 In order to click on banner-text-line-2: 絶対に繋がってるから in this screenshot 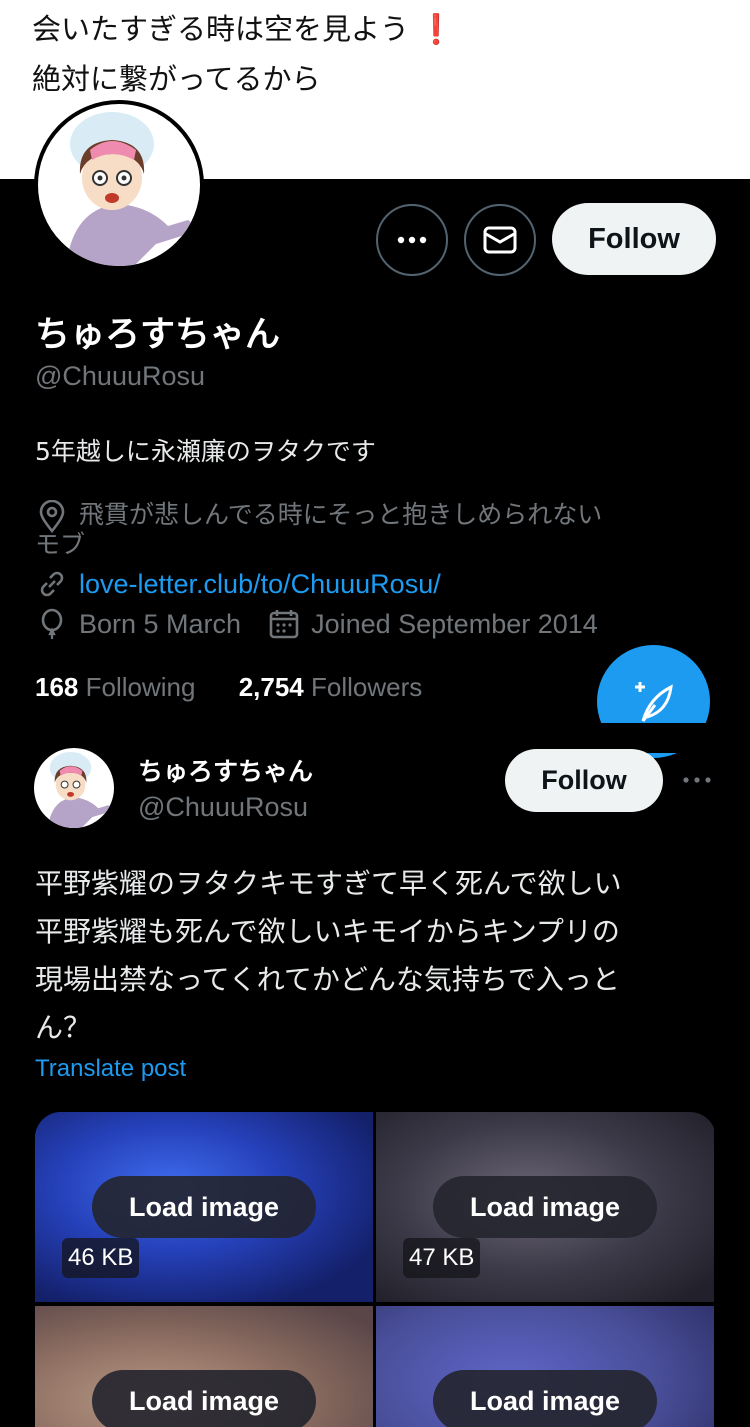, I will do `click(176, 79)`.